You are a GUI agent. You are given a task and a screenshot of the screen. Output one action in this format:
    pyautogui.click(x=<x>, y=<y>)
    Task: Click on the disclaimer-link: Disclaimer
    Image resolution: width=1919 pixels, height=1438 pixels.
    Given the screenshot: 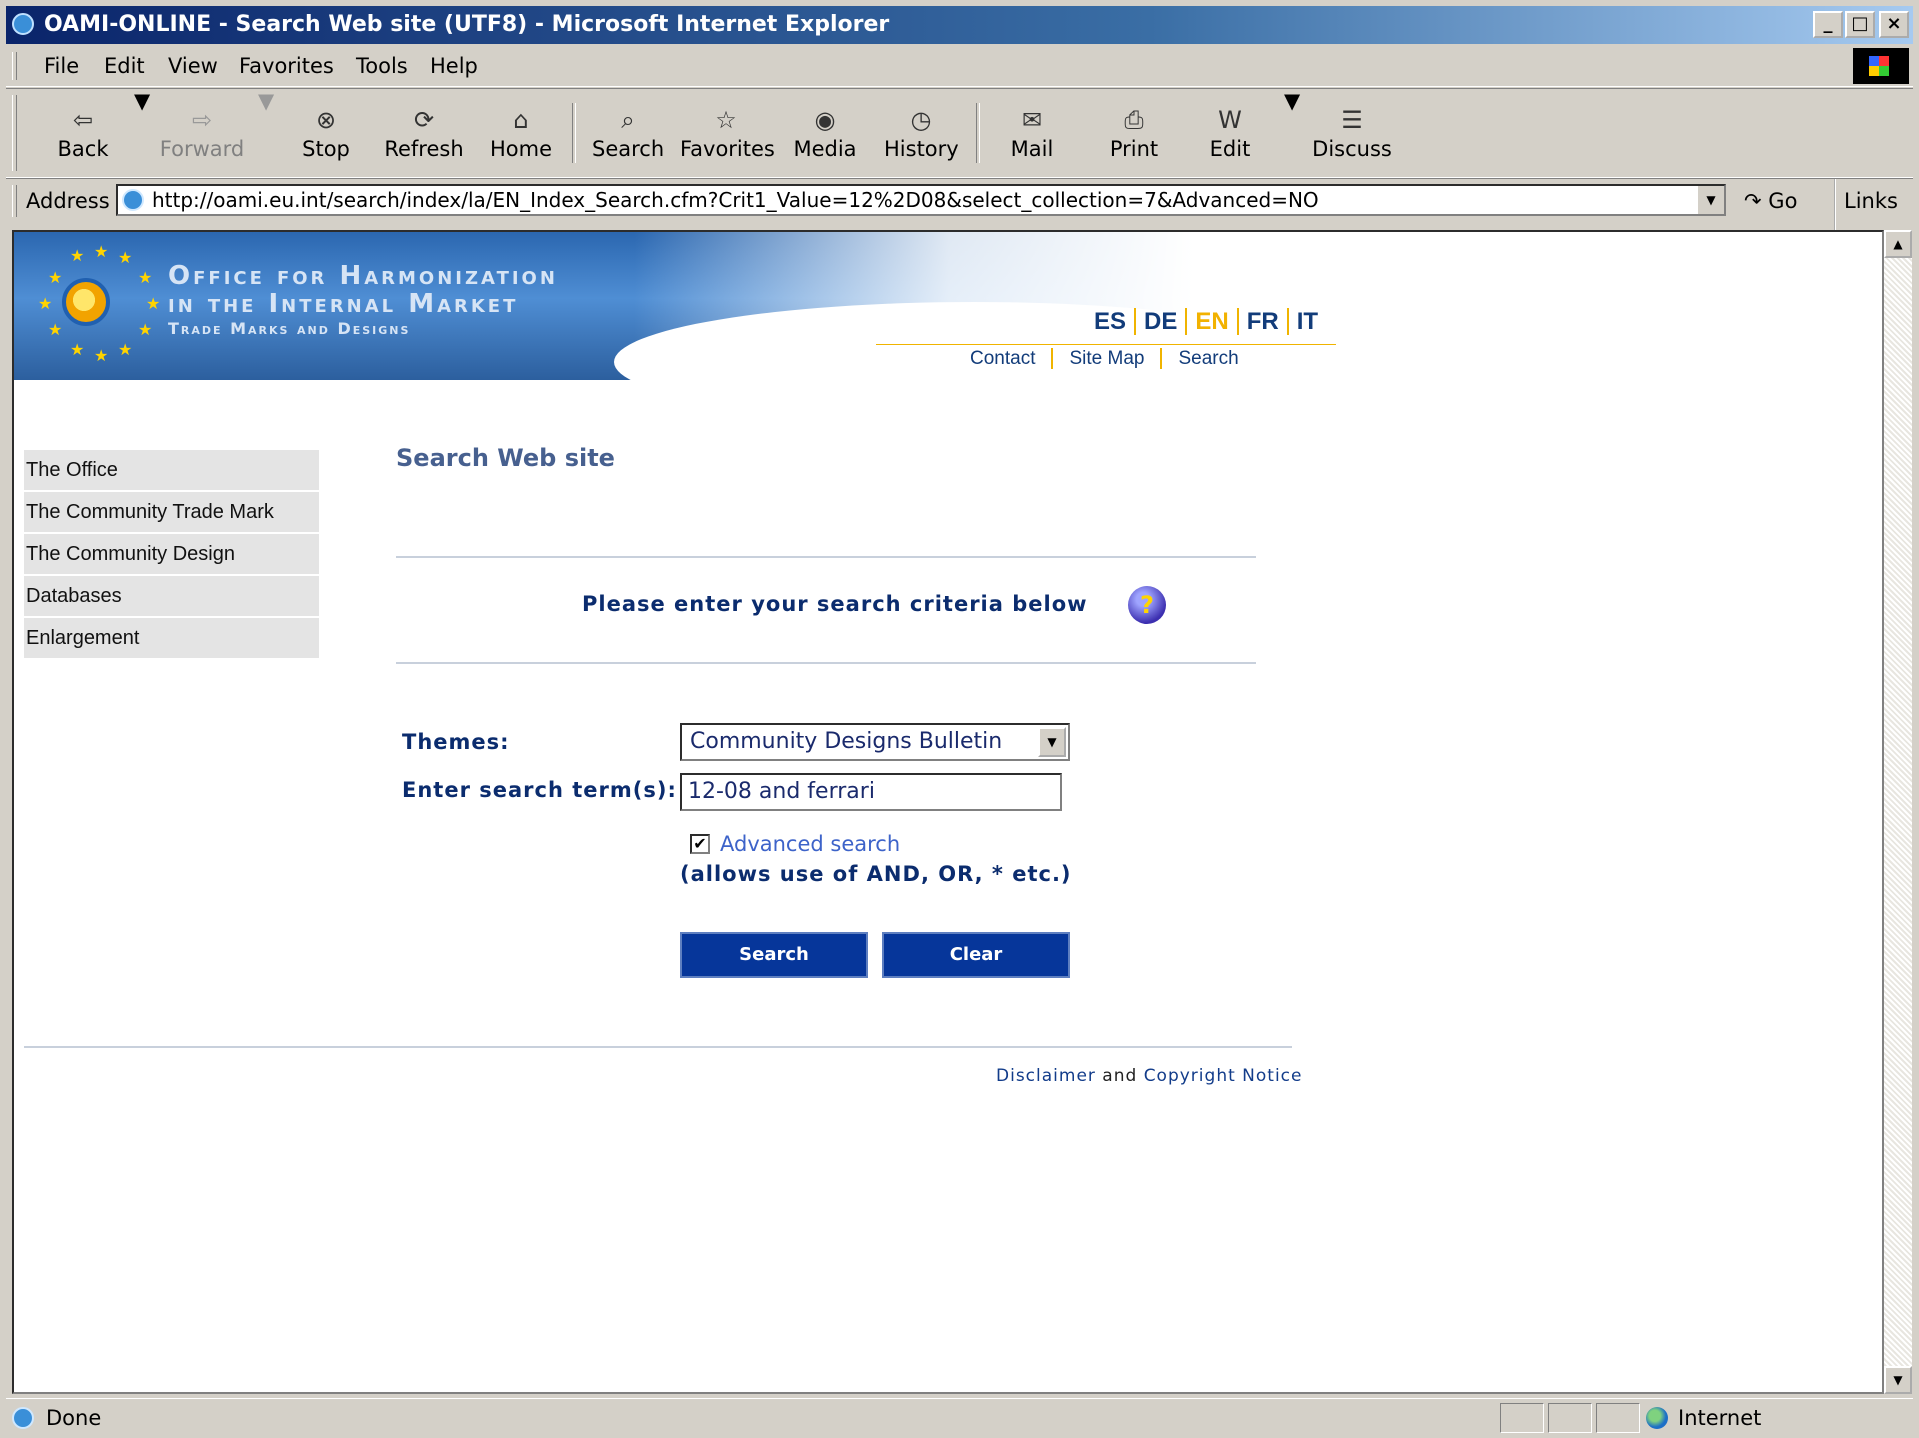 What is the action you would take?
    pyautogui.click(x=1046, y=1076)
    